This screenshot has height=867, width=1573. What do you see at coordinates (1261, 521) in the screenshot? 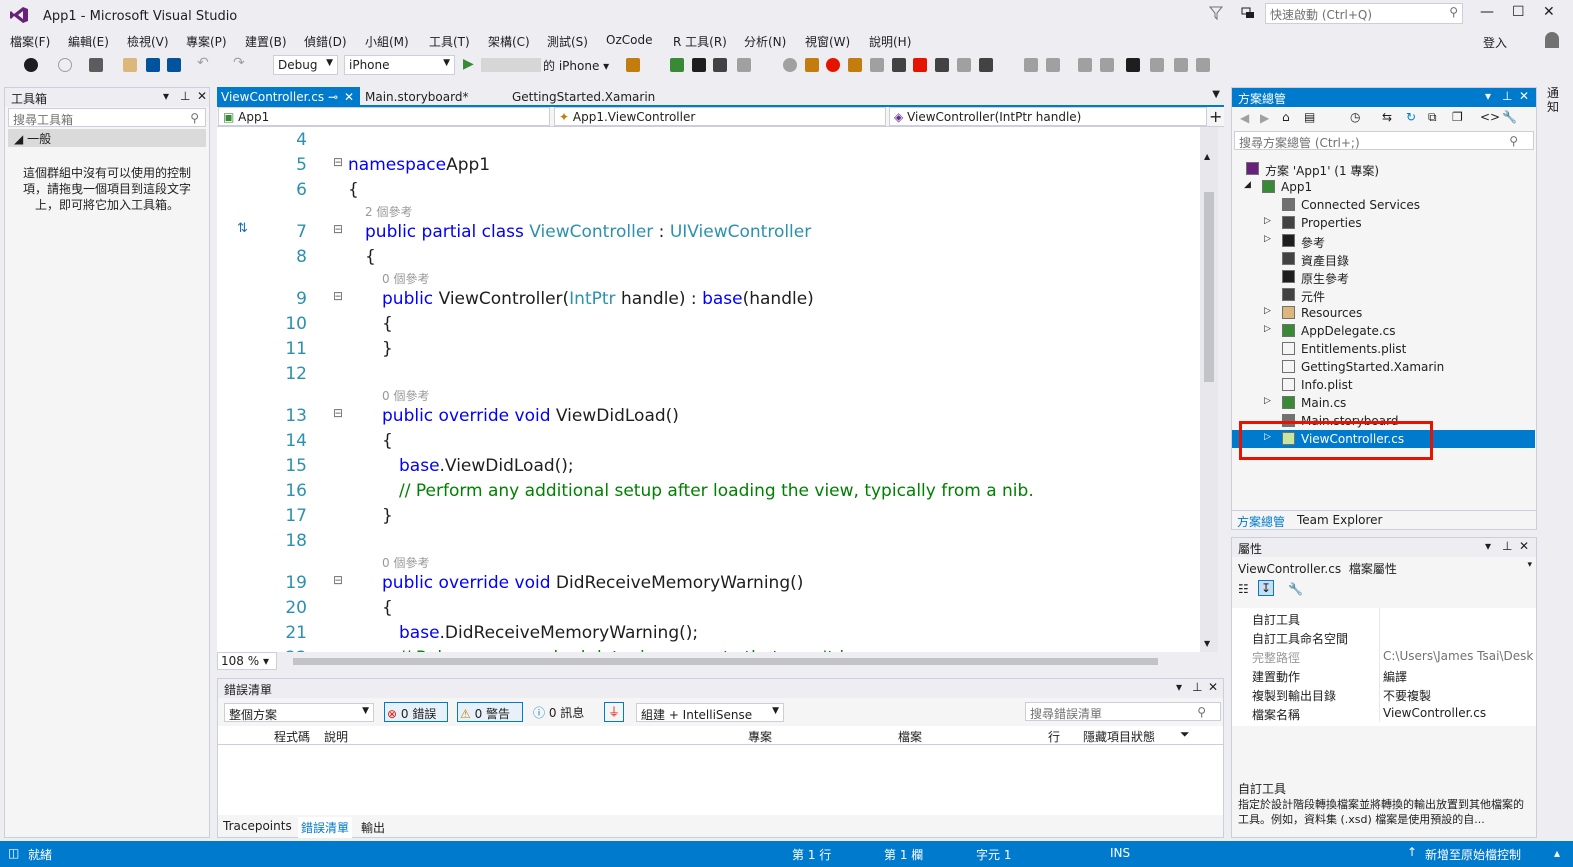
I see `tab-solution-explorer: 方案總管` at bounding box center [1261, 521].